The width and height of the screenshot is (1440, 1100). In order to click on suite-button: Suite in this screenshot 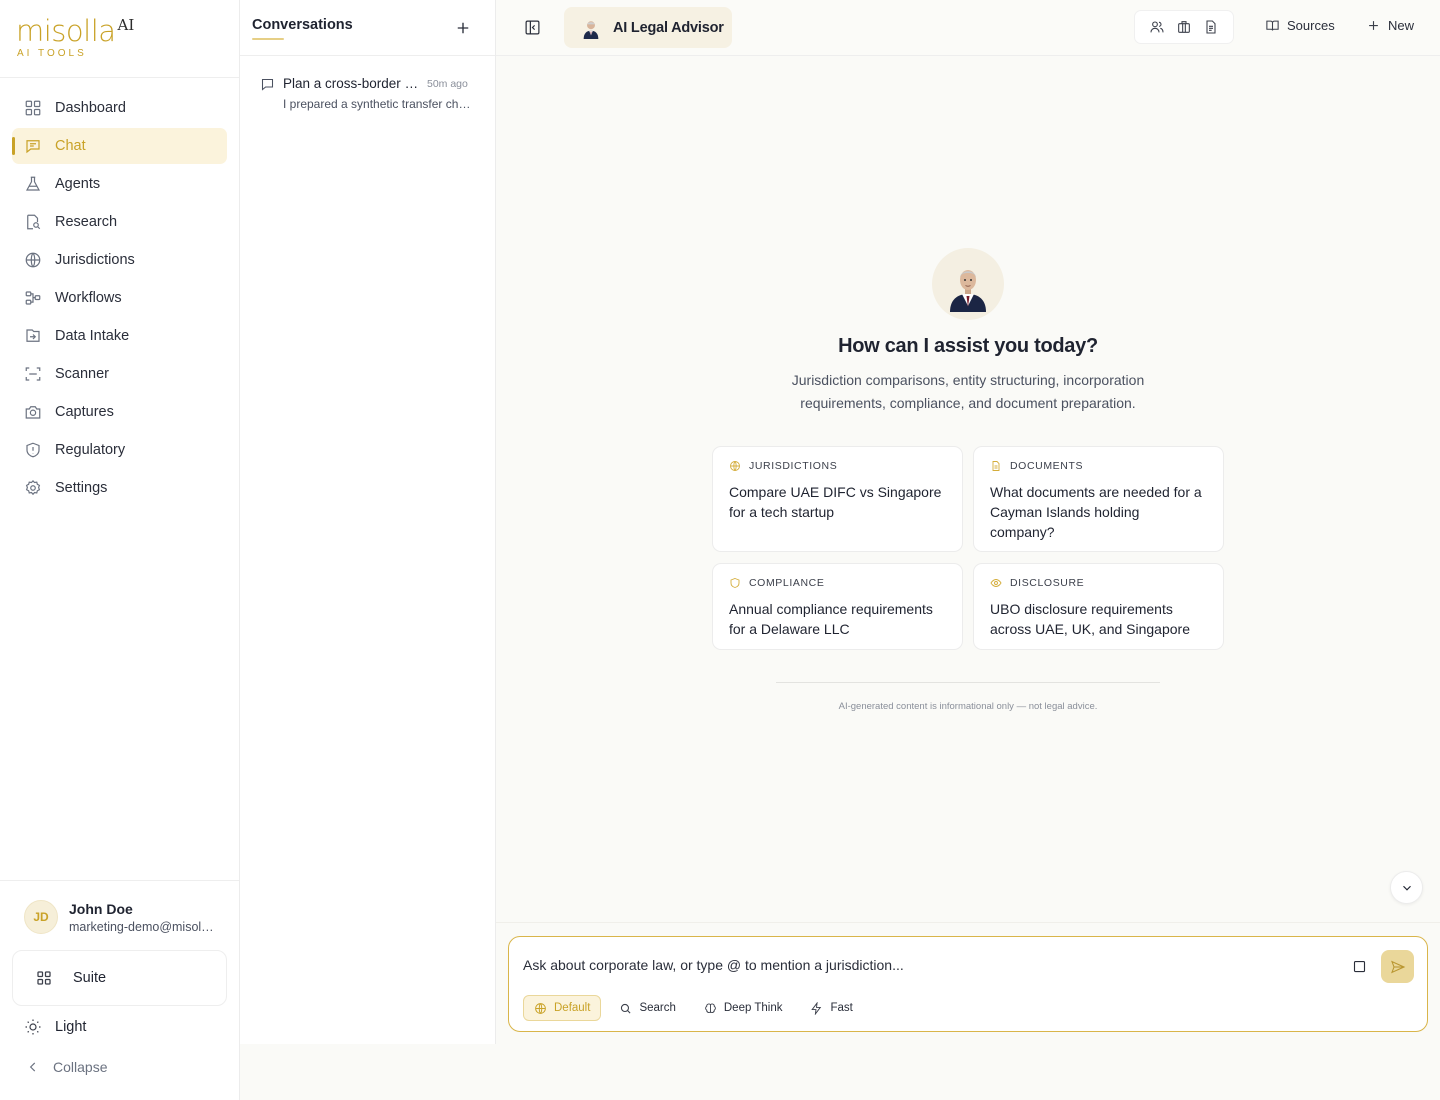, I will do `click(119, 978)`.